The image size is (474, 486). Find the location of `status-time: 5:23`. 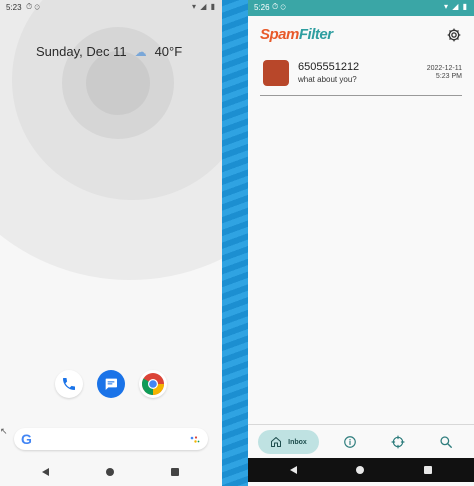

status-time: 5:23 is located at coordinates (14, 7).